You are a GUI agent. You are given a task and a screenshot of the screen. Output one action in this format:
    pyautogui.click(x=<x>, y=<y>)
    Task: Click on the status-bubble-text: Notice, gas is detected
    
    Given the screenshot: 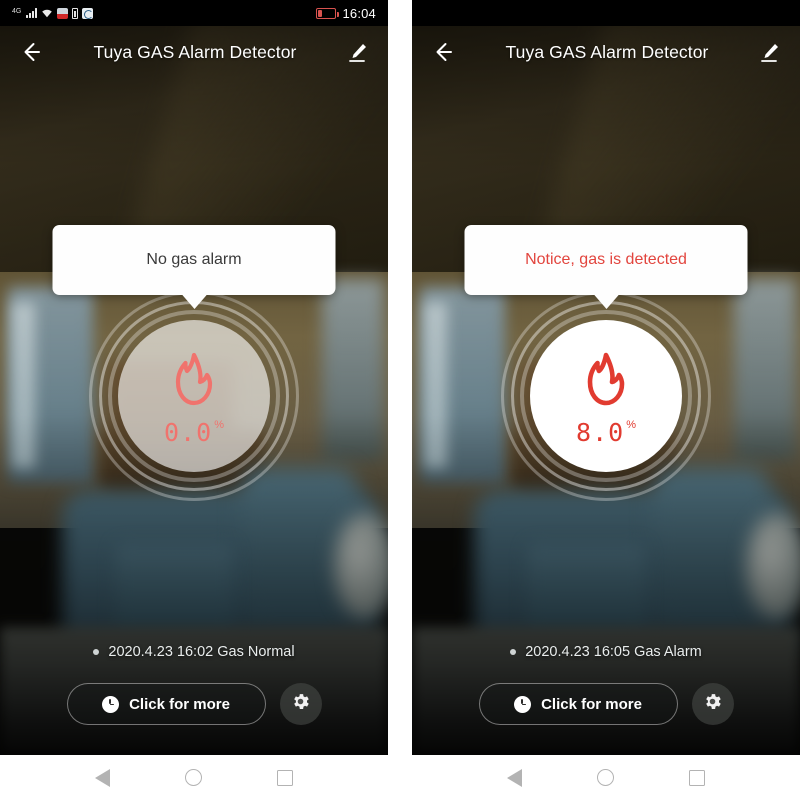 What is the action you would take?
    pyautogui.click(x=606, y=259)
    